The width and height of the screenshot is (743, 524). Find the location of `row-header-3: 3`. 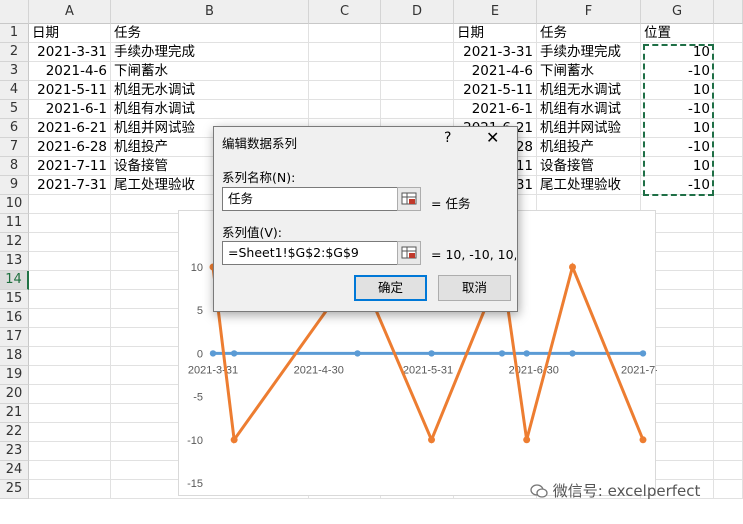

row-header-3: 3 is located at coordinates (14, 71).